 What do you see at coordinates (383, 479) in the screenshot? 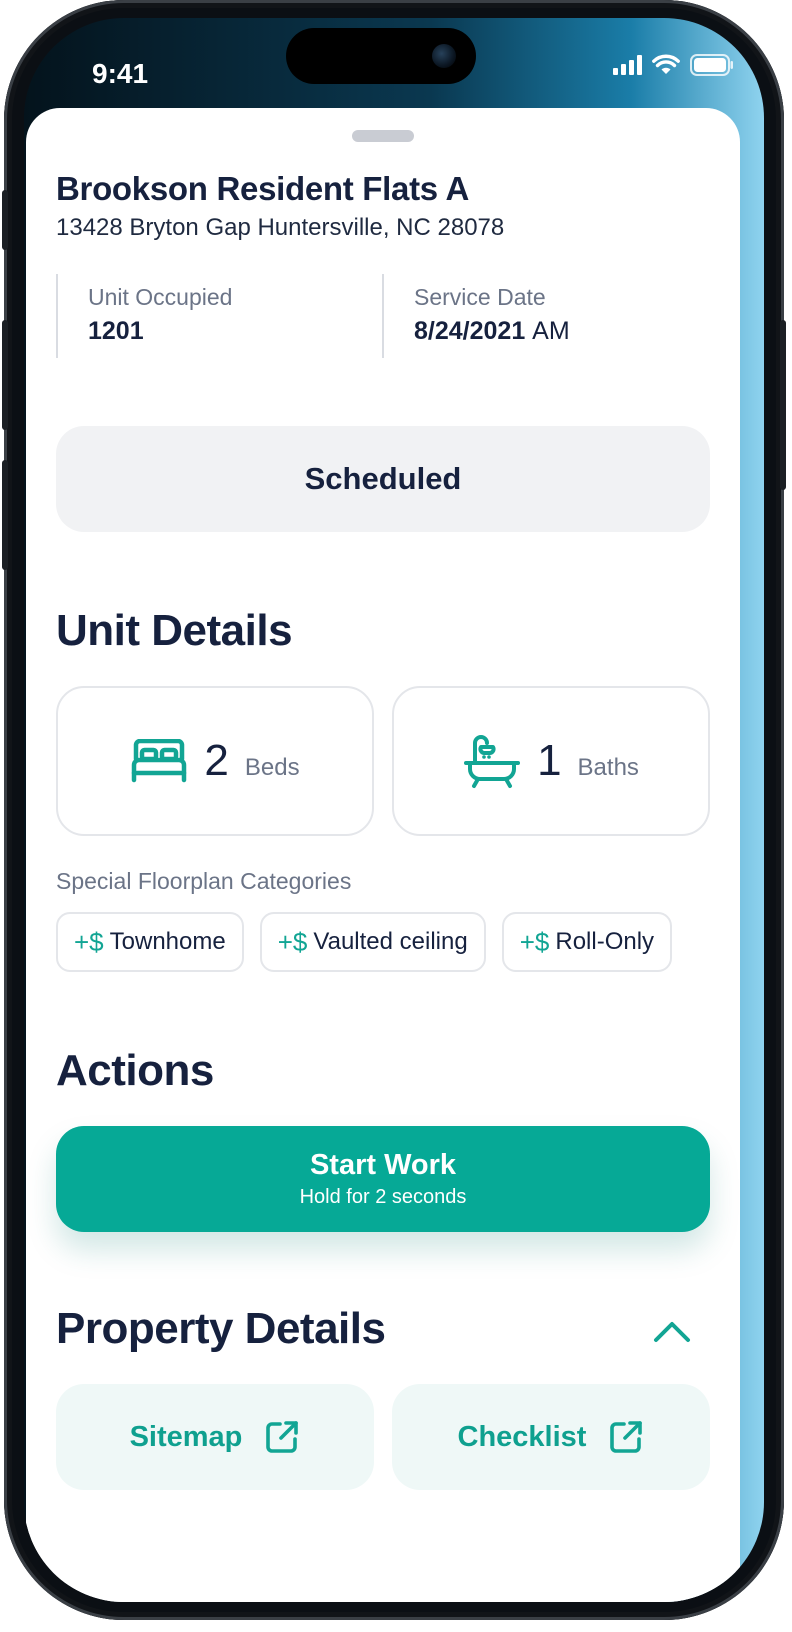
I see `status-badge: Scheduled` at bounding box center [383, 479].